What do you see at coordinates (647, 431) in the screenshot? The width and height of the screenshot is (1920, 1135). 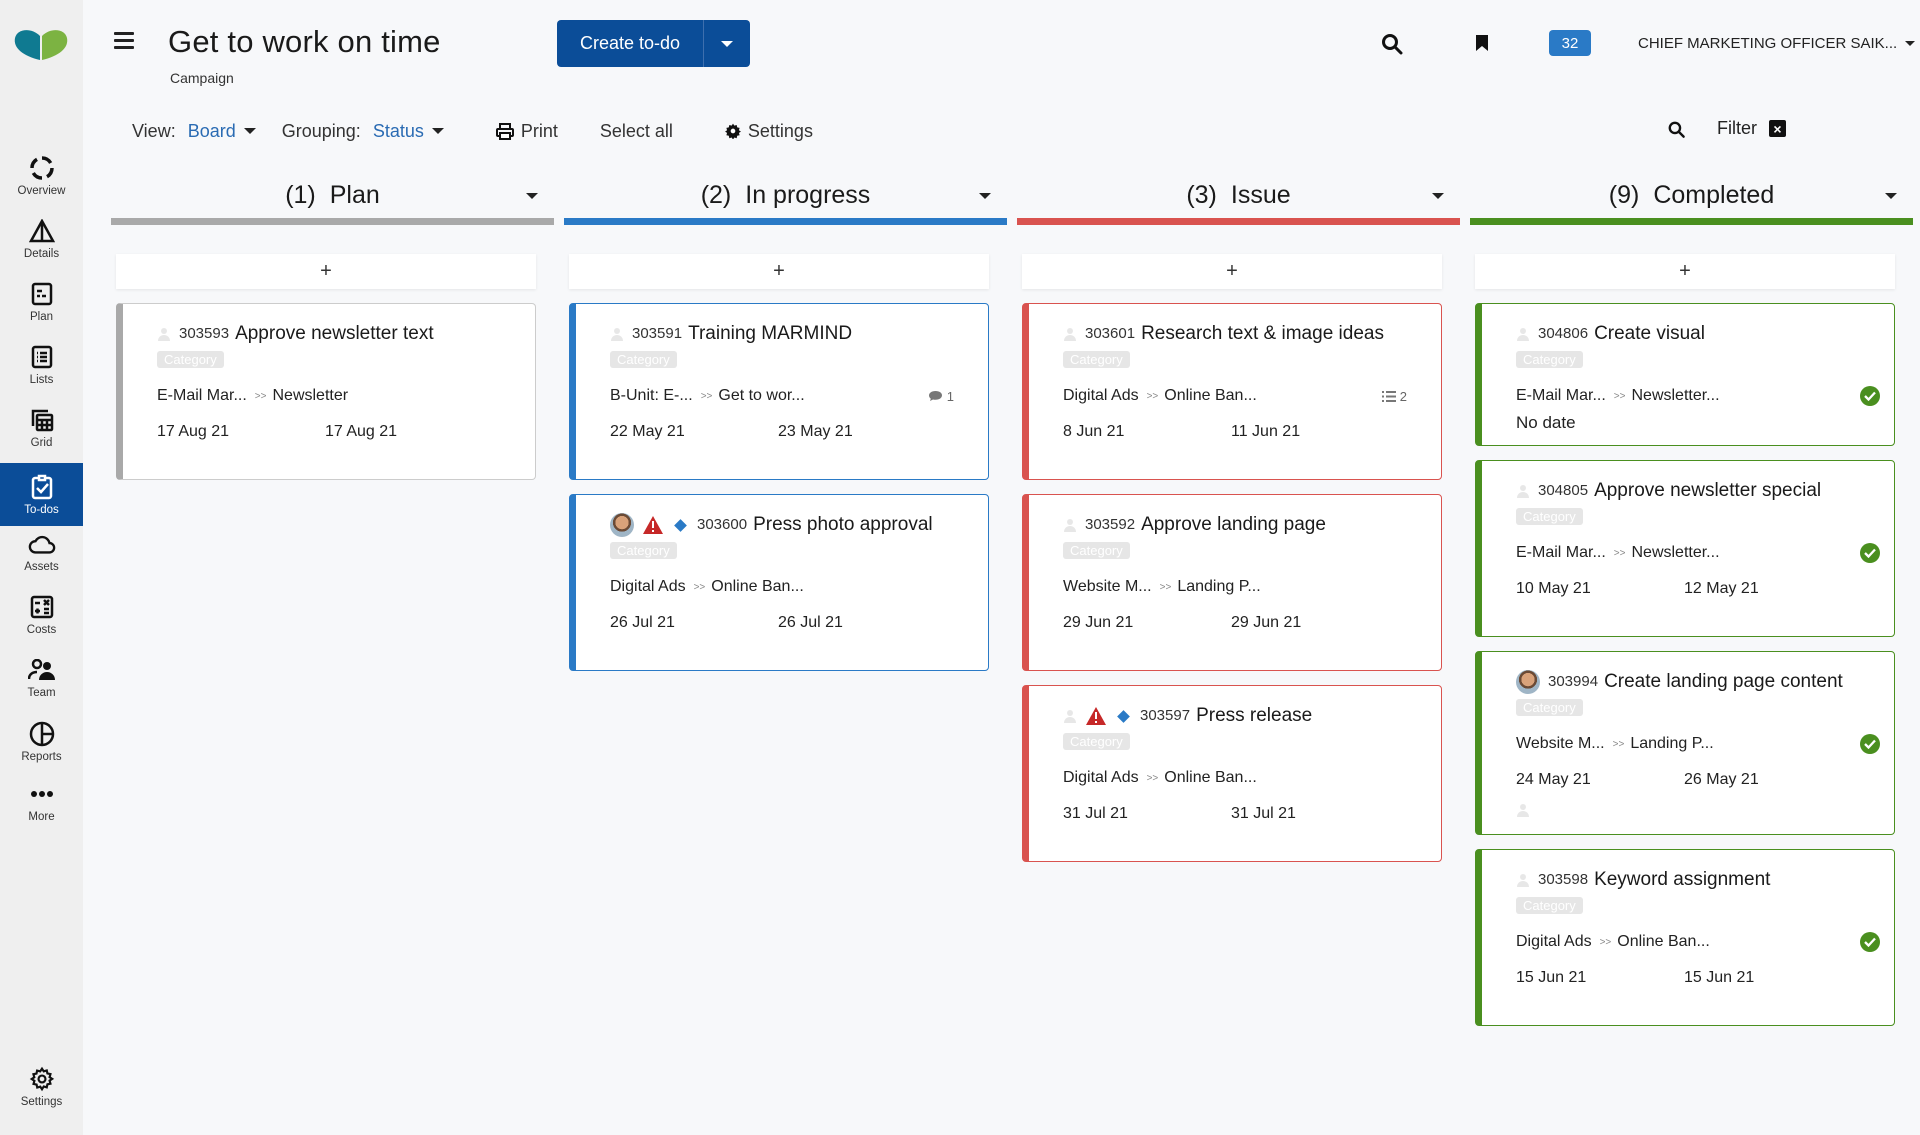 I see `start-date: 22 May 21` at bounding box center [647, 431].